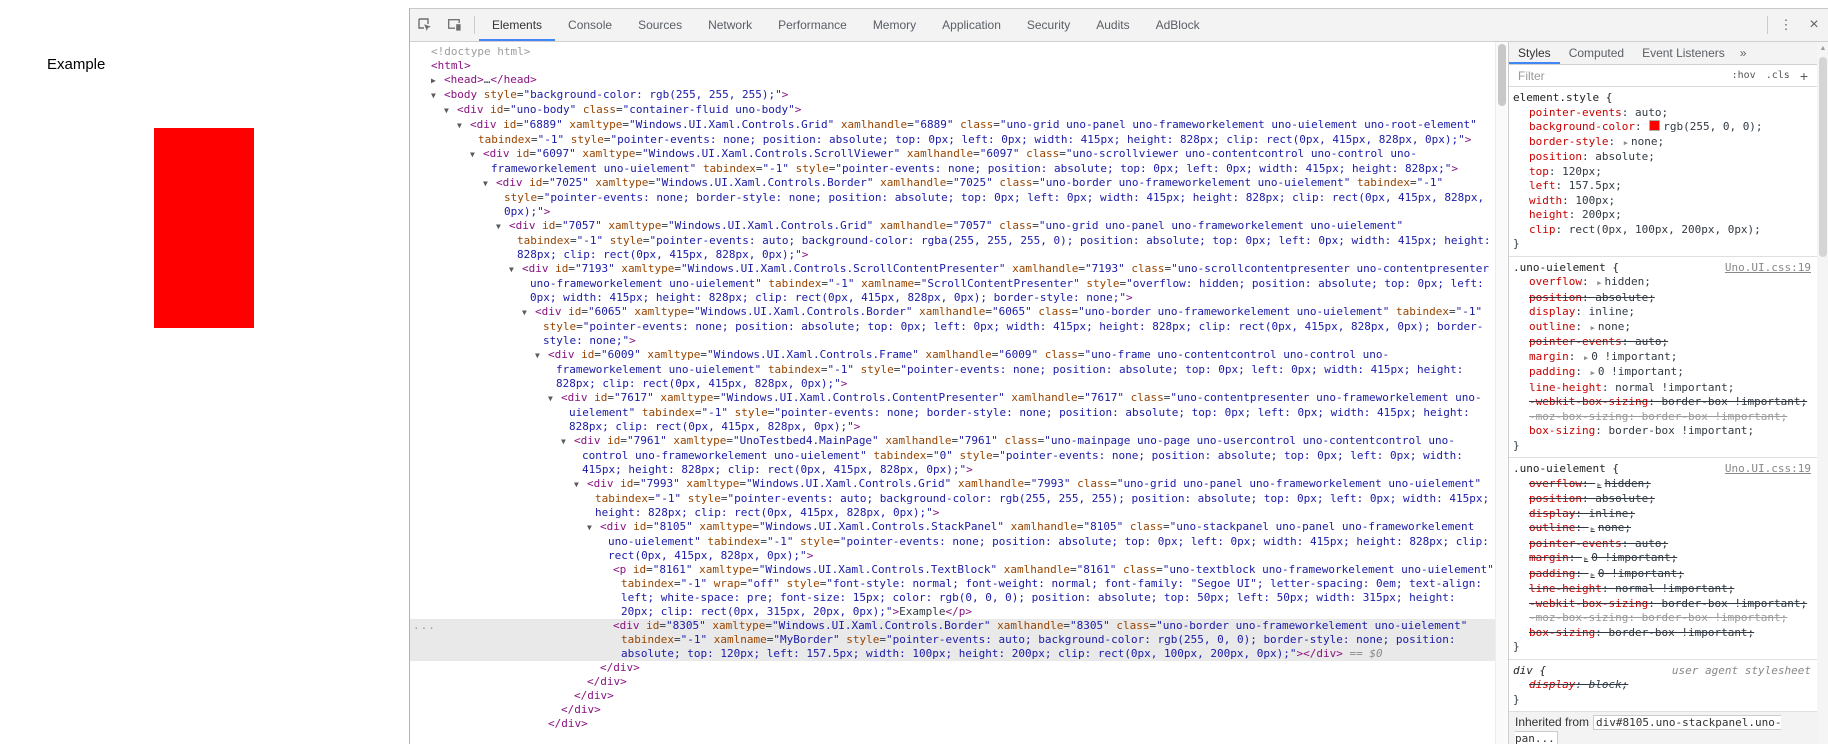 The image size is (1828, 744). What do you see at coordinates (1743, 53) in the screenshot?
I see `more-tabs-icon: »` at bounding box center [1743, 53].